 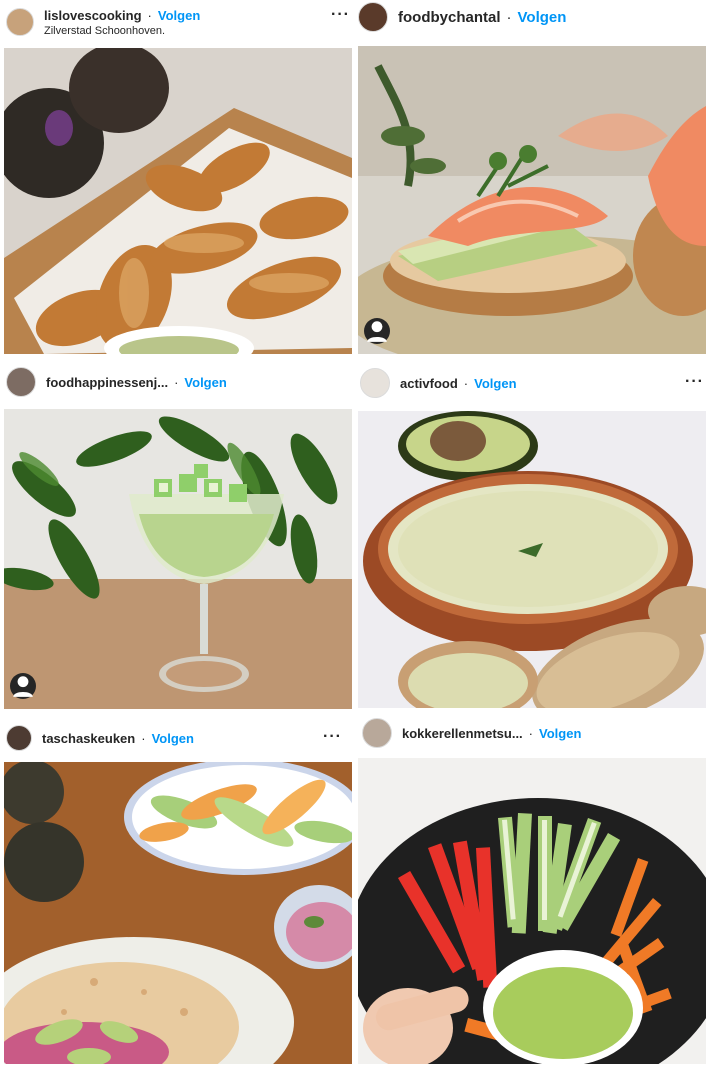 What do you see at coordinates (532, 559) in the screenshot?
I see `avocado-dip-bowl-photo` at bounding box center [532, 559].